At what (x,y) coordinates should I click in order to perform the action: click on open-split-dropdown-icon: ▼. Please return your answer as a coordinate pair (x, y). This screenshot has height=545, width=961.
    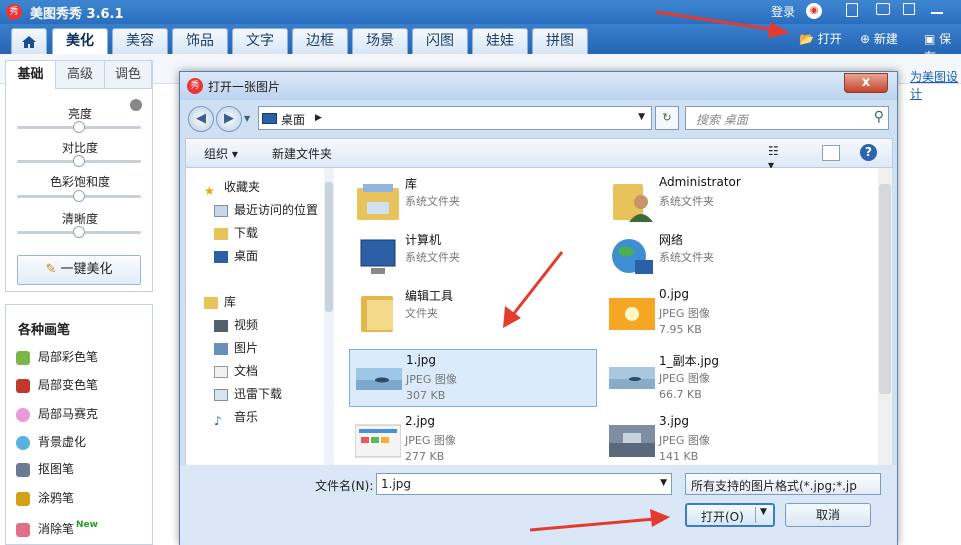
    Looking at the image, I should click on (761, 515).